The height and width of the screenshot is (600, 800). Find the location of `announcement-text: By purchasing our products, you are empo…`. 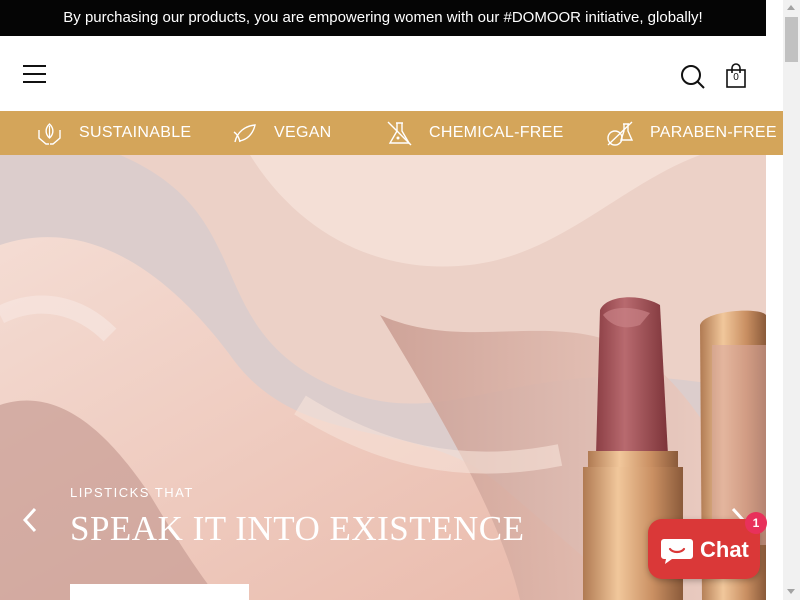

announcement-text: By purchasing our products, you are empo… is located at coordinates (383, 17).